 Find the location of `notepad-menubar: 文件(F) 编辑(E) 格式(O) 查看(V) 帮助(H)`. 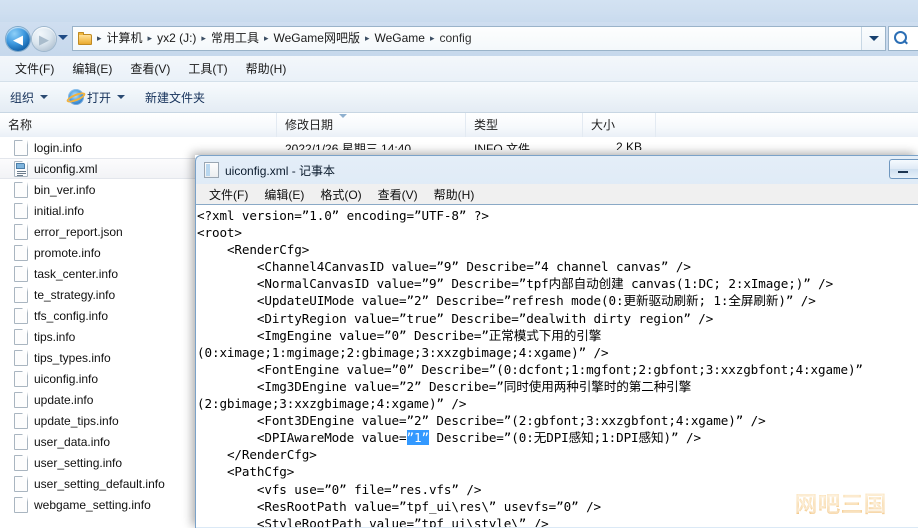

notepad-menubar: 文件(F) 编辑(E) 格式(O) 查看(V) 帮助(H) is located at coordinates (557, 194).